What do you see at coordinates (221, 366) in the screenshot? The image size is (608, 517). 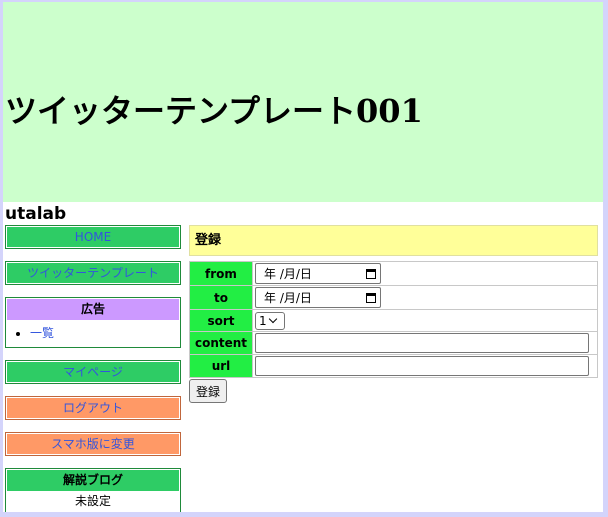 I see `url-label: url` at bounding box center [221, 366].